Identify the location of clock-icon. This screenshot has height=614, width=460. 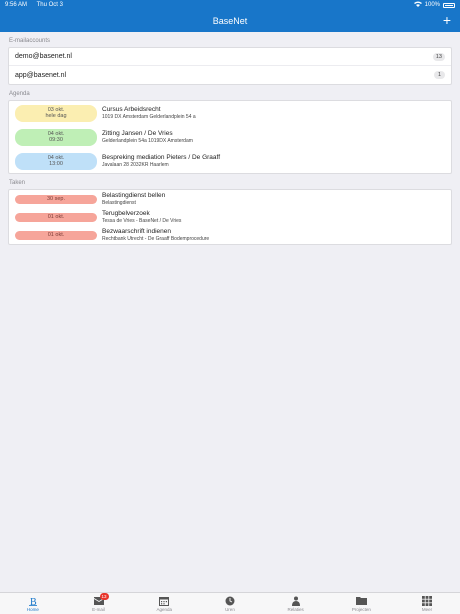
(230, 601).